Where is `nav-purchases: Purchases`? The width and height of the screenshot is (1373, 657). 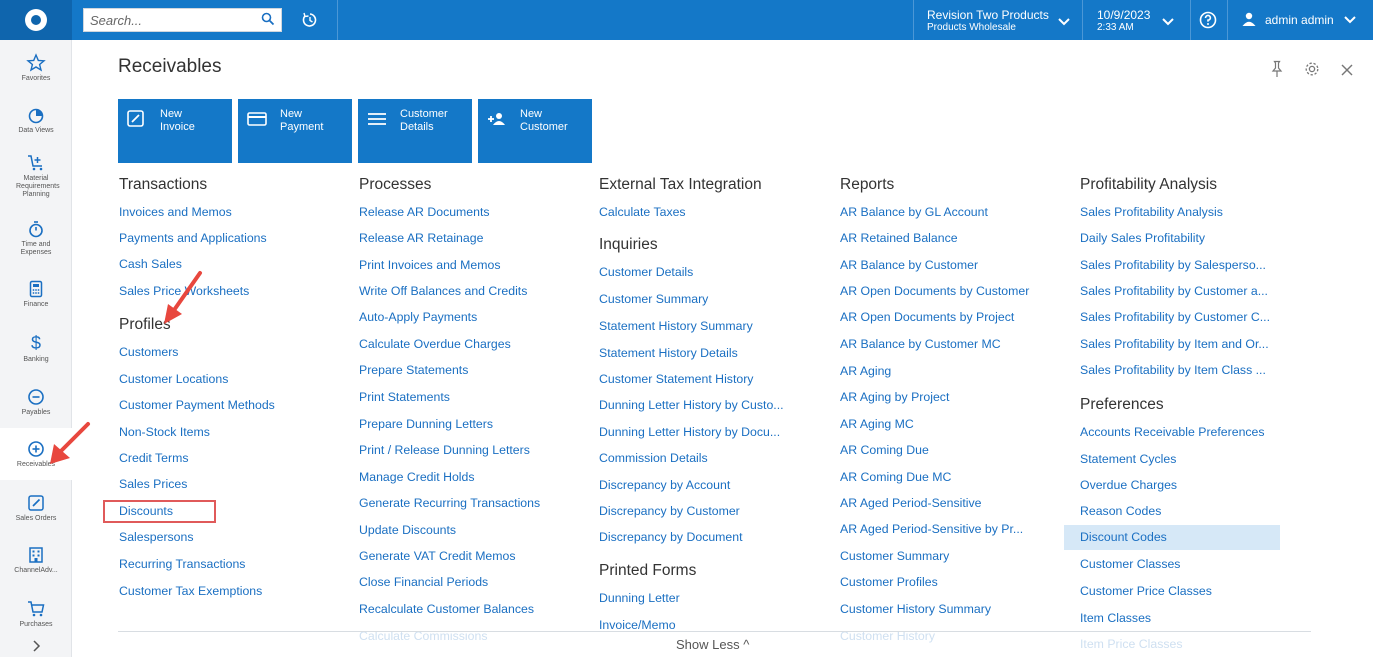
nav-purchases: Purchases is located at coordinates (36, 614).